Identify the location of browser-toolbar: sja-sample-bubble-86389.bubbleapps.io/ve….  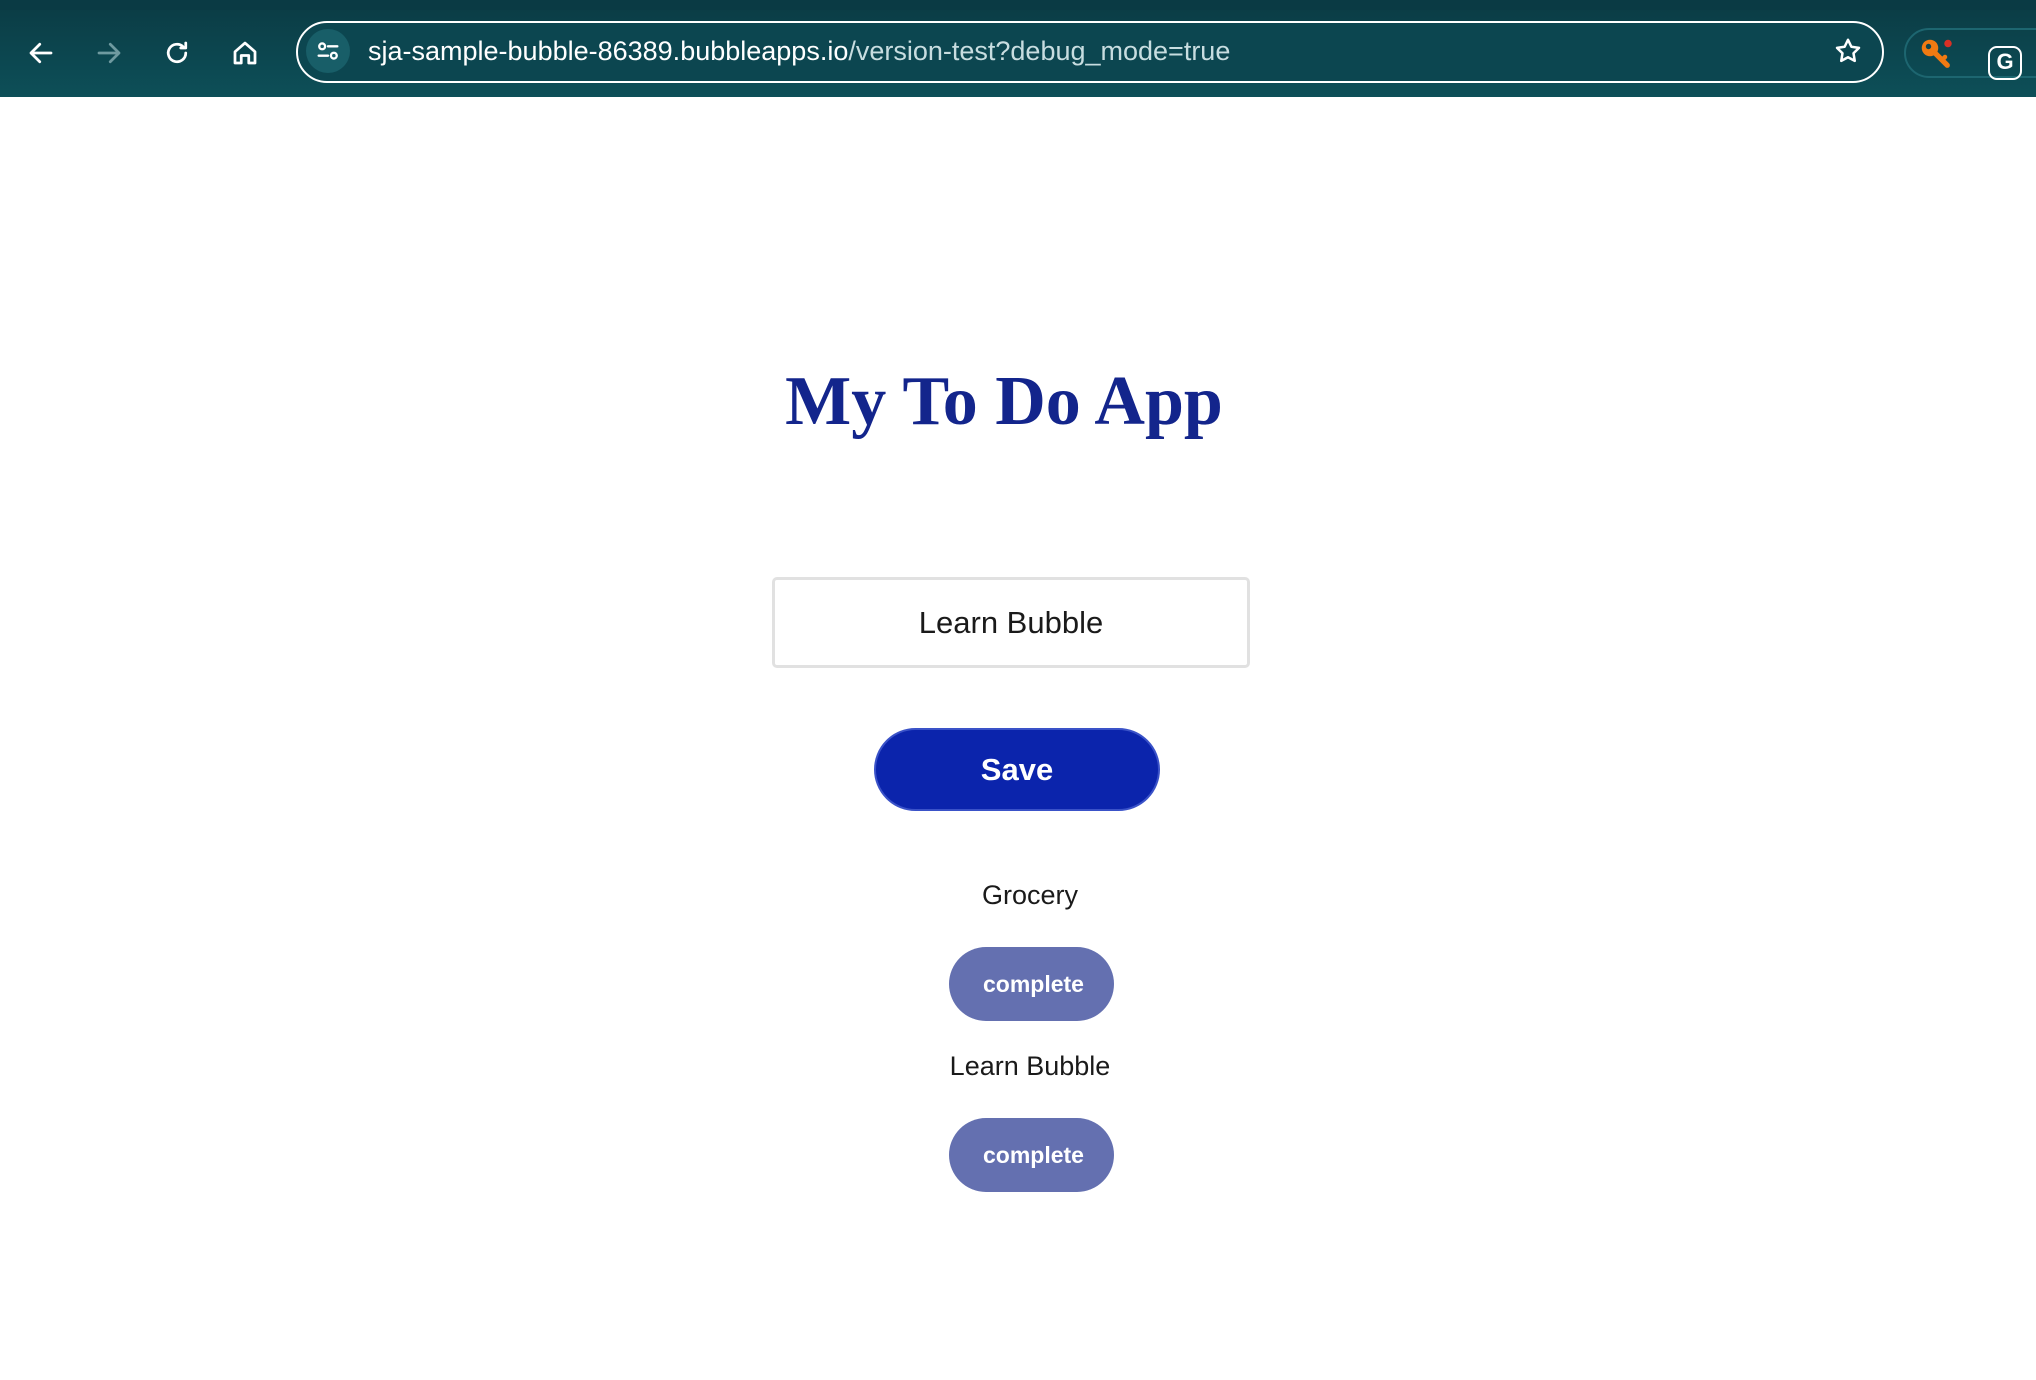
(1018, 48).